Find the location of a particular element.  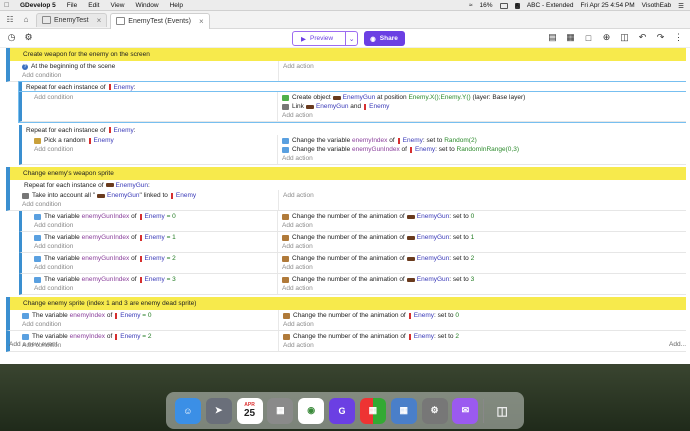

share-button: ◉ Share is located at coordinates (384, 38).